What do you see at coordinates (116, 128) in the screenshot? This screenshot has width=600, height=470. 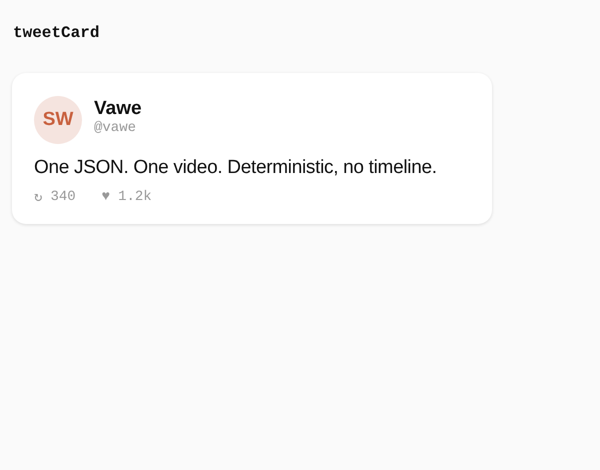 I see `author-handle: @vawe` at bounding box center [116, 128].